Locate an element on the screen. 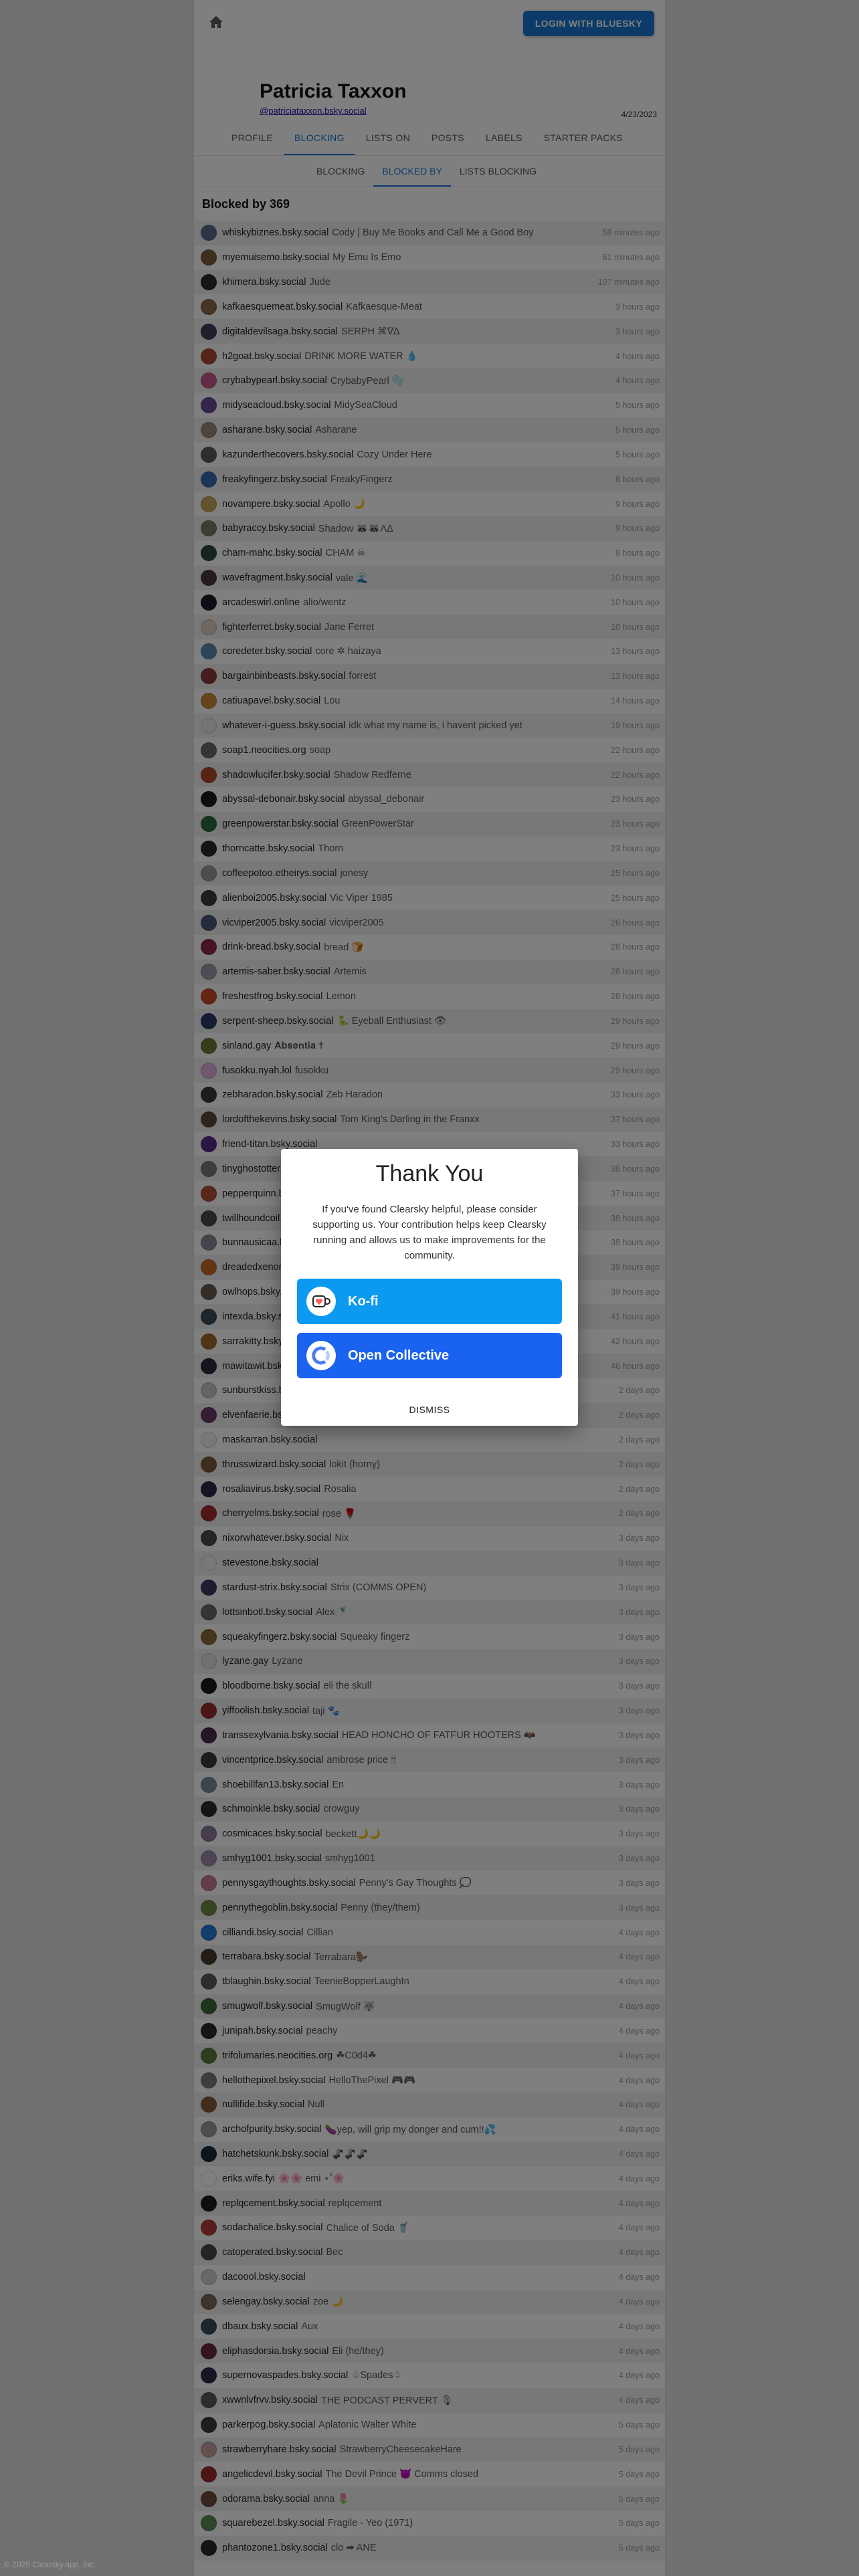  open-collective-label: Open Collective is located at coordinates (399, 1355).